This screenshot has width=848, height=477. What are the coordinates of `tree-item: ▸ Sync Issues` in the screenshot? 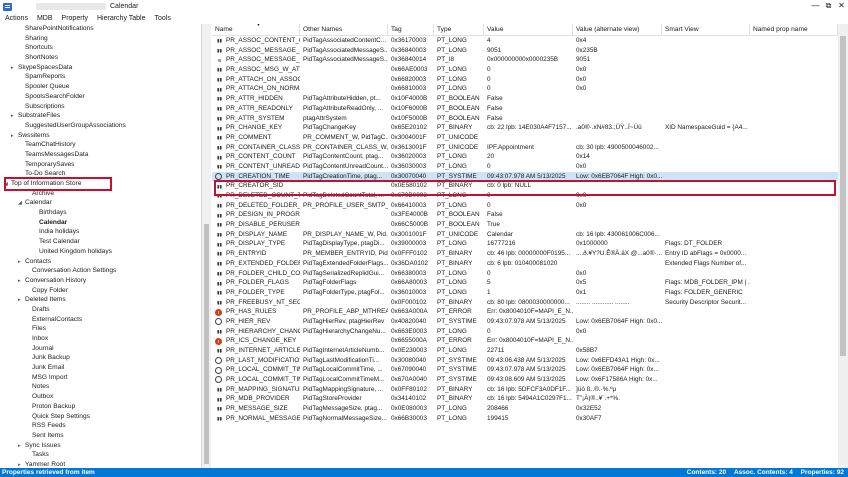 It's located at (100, 446).